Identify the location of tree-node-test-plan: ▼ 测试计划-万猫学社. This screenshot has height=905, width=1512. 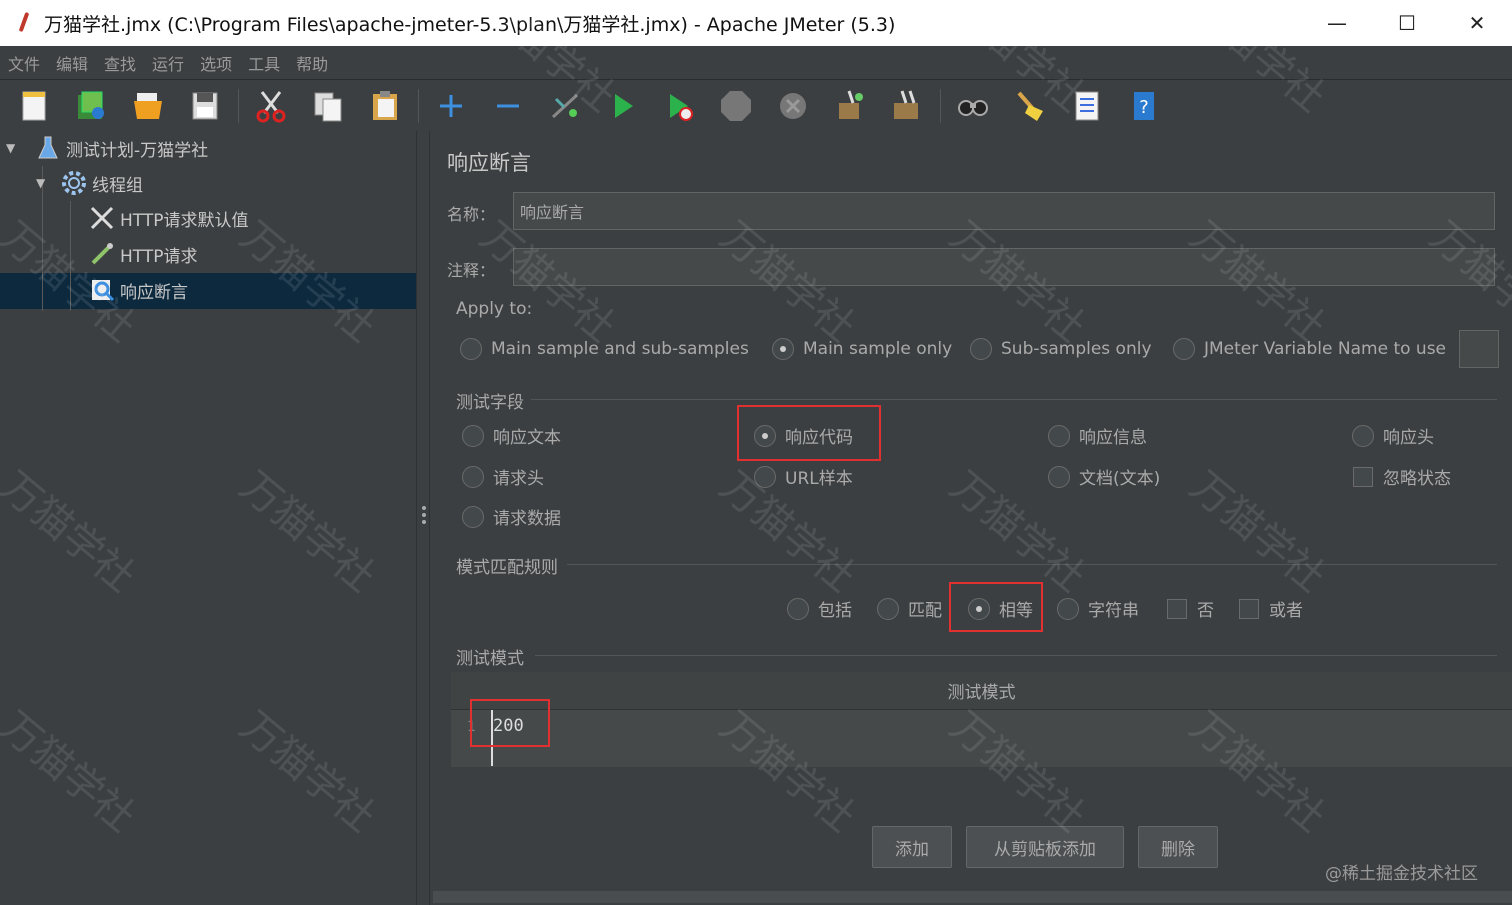
(107, 148).